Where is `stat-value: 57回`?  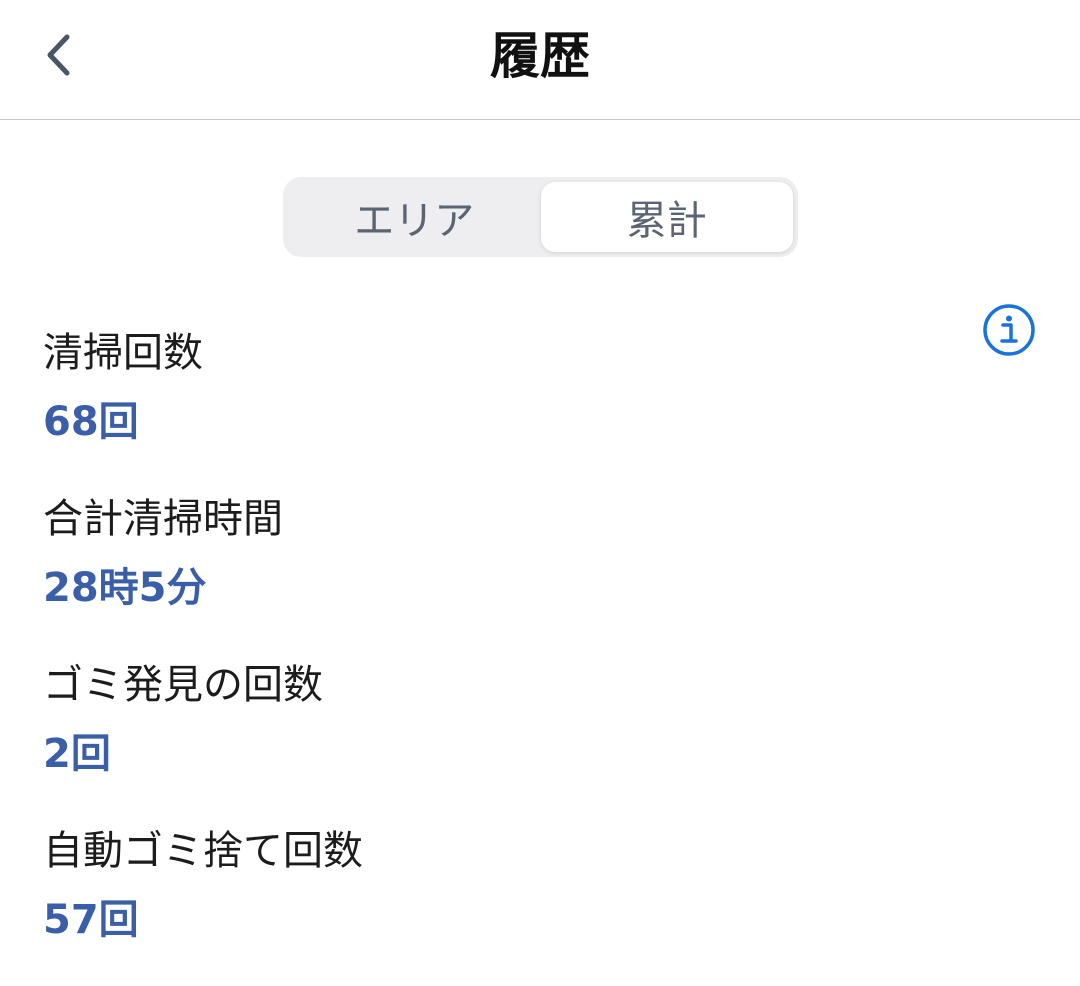
stat-value: 57回 is located at coordinates (91, 920).